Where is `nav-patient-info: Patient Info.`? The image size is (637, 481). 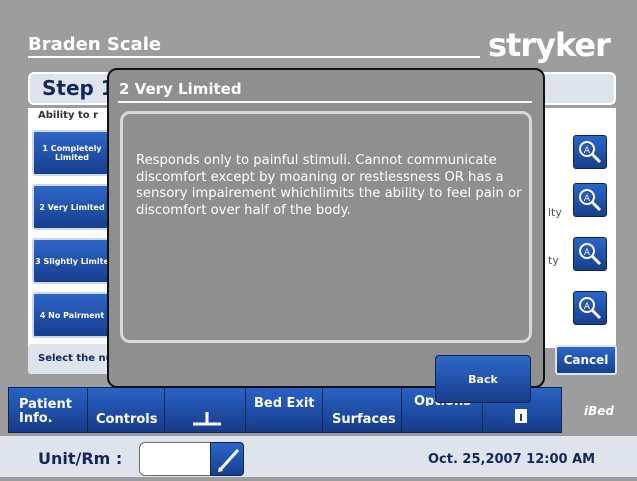 nav-patient-info: Patient Info. is located at coordinates (48, 410).